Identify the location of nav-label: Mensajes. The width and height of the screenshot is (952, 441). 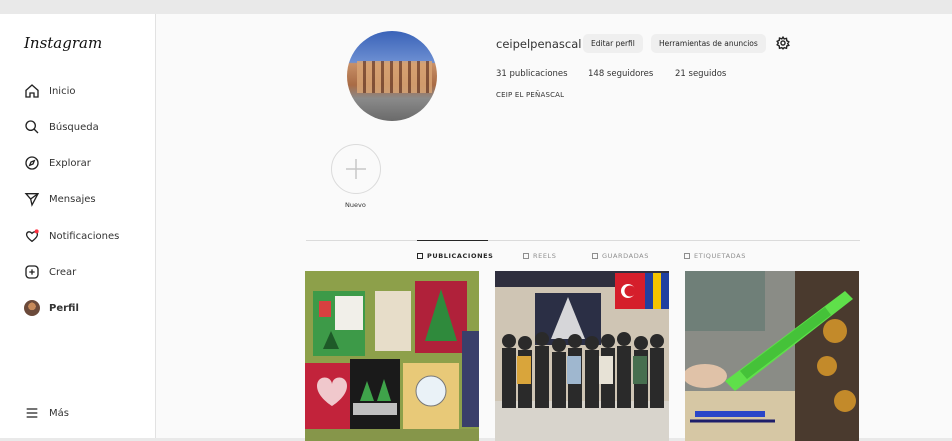
(72, 199).